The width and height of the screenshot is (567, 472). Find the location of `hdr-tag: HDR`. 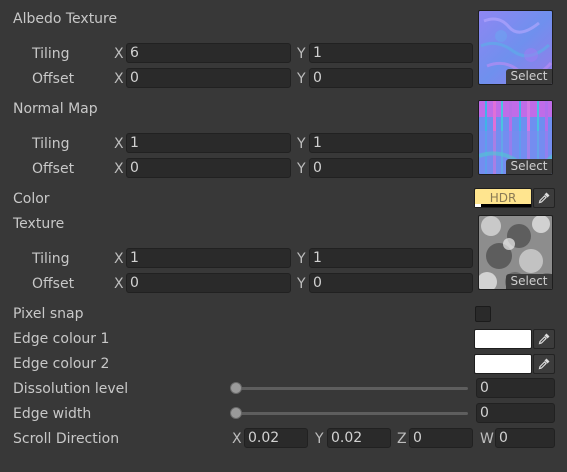

hdr-tag: HDR is located at coordinates (503, 198).